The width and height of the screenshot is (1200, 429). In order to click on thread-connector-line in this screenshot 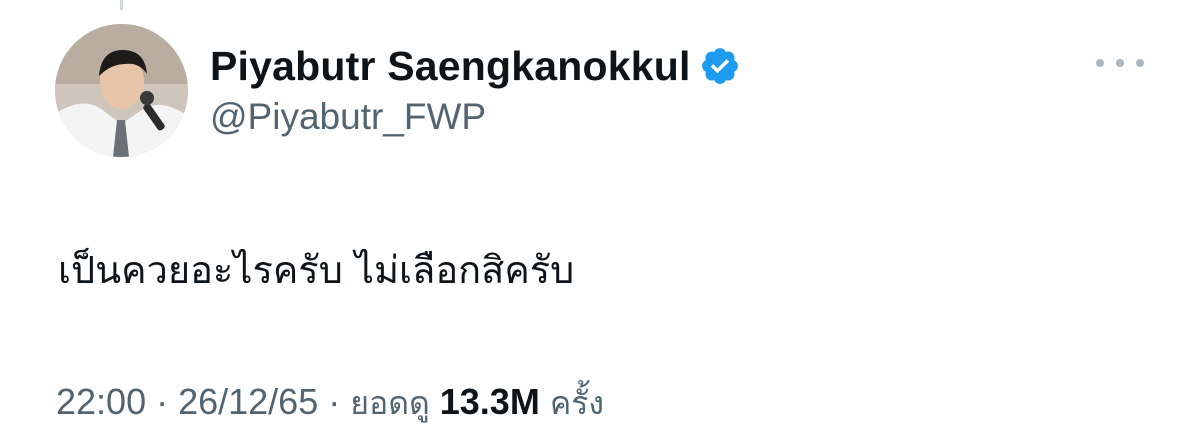, I will do `click(121, 5)`.